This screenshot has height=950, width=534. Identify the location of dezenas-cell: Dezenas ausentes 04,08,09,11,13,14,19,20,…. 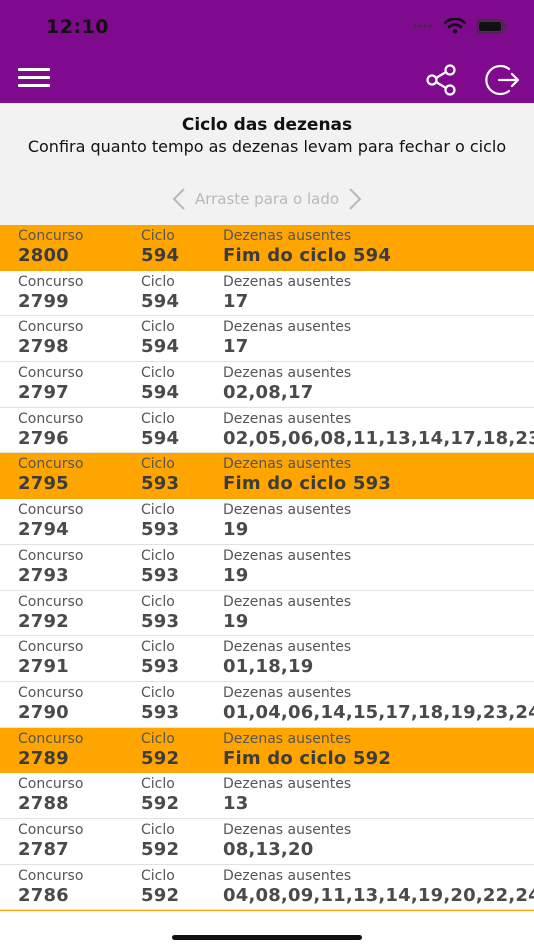
(378, 887).